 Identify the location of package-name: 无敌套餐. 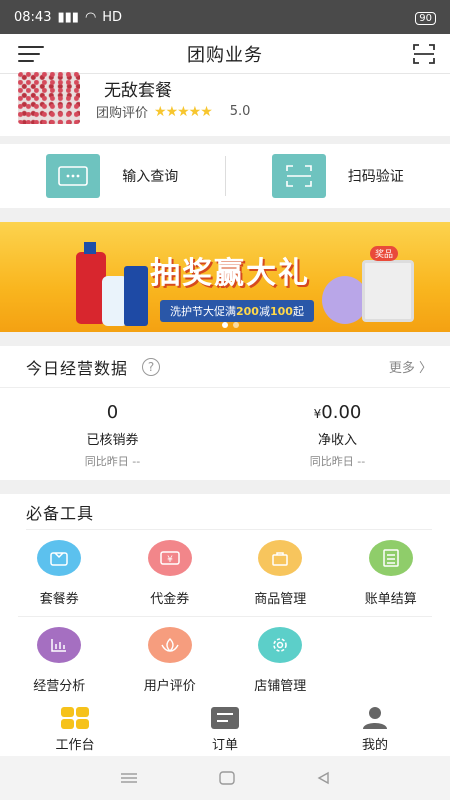
(138, 91).